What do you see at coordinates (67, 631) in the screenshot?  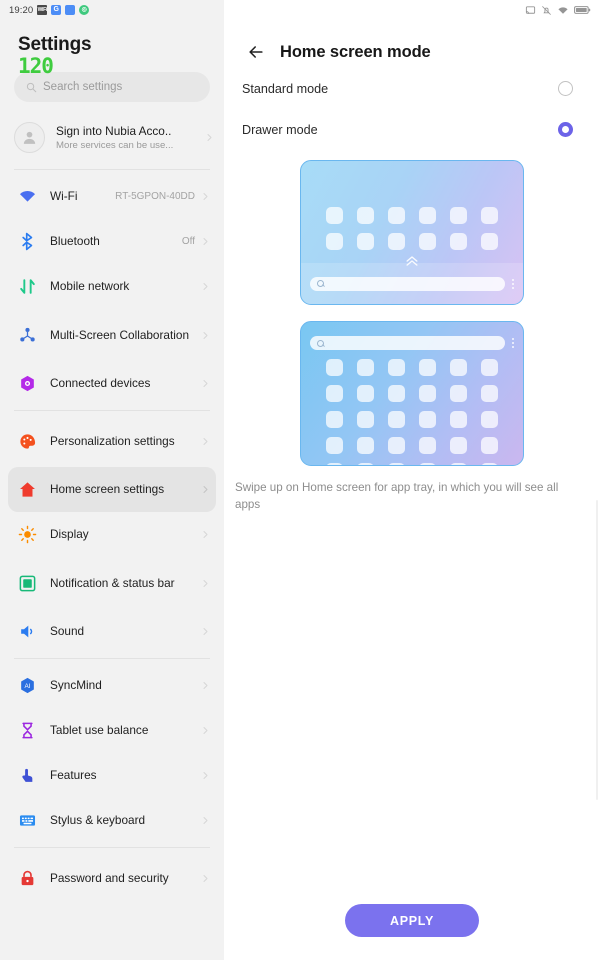 I see `sidebar-item-label: Sound` at bounding box center [67, 631].